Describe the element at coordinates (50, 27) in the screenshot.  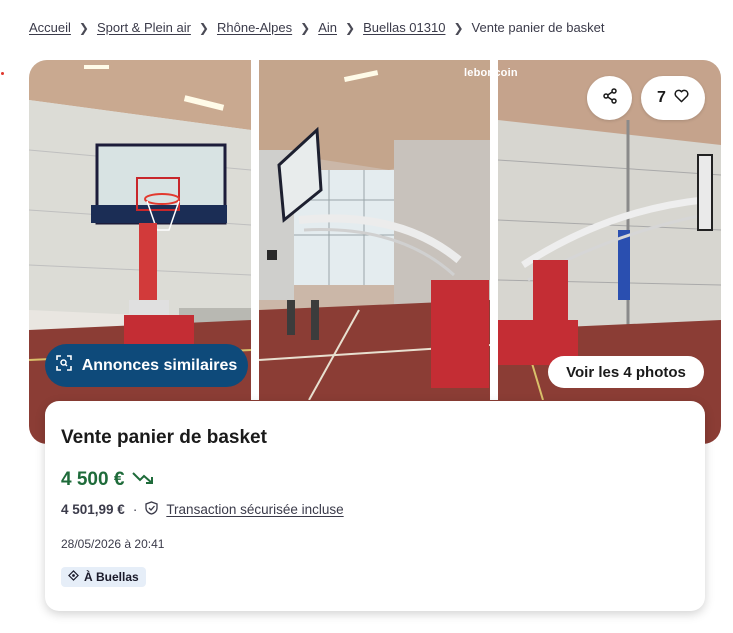
I see `breadcrumb-accueil: Accueil` at that location.